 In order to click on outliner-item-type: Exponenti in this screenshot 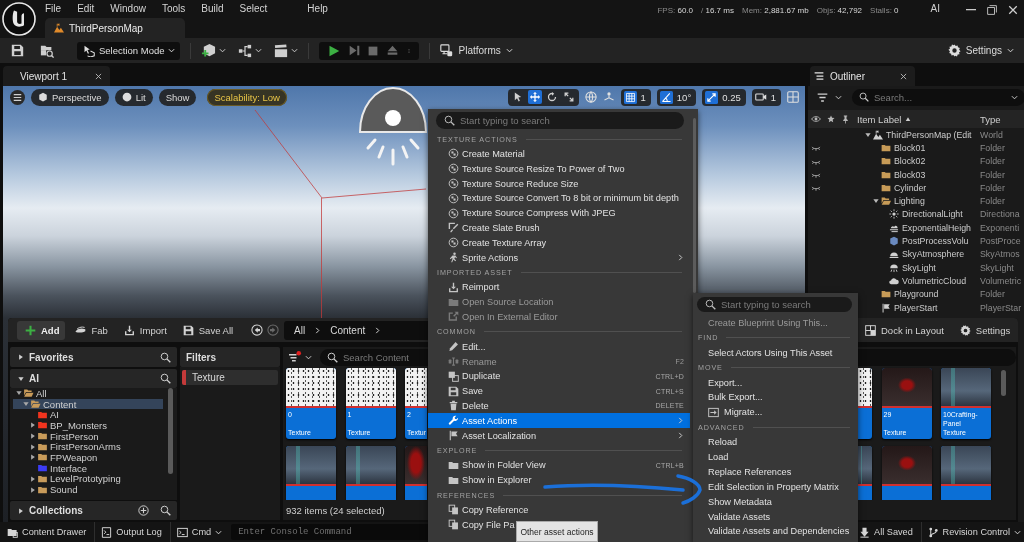, I will do `click(1000, 227)`.